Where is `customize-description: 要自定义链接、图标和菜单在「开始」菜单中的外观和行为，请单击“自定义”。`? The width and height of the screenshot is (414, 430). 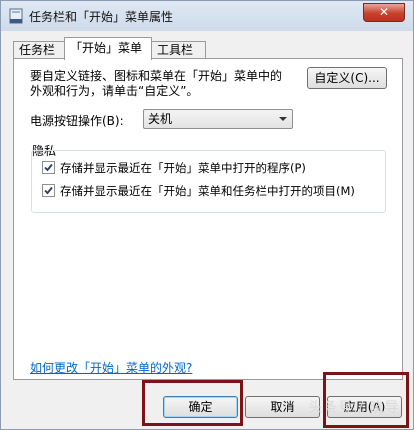 customize-description: 要自定义链接、图标和菜单在「开始」菜单中的外观和行为，请单击“自定义”。 is located at coordinates (156, 83).